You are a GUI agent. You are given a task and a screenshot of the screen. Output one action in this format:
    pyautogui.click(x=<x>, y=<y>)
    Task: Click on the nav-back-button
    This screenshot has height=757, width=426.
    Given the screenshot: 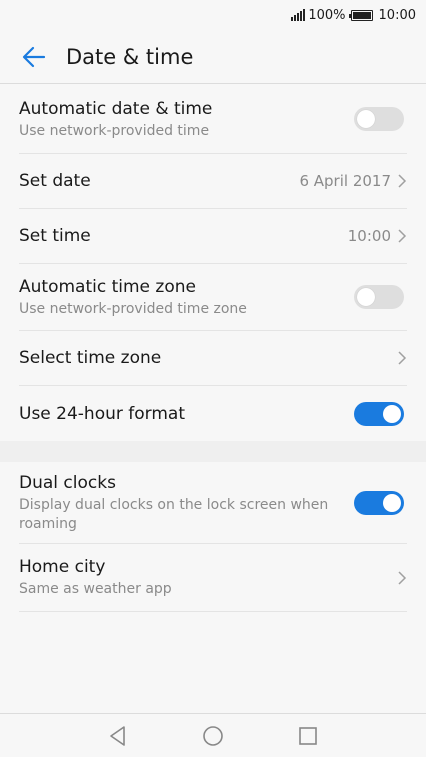 What is the action you would take?
    pyautogui.click(x=118, y=736)
    